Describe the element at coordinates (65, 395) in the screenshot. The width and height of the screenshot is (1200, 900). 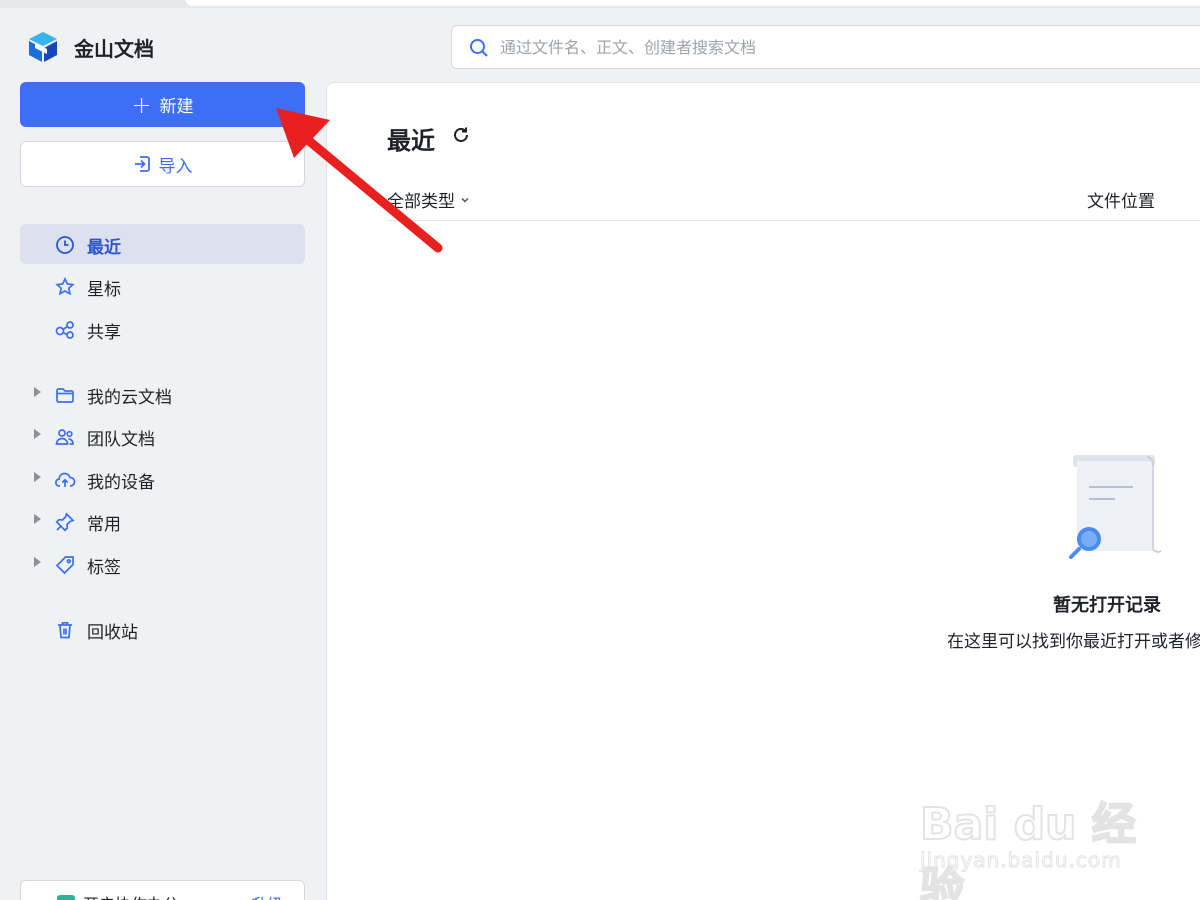
I see `folder-icon` at that location.